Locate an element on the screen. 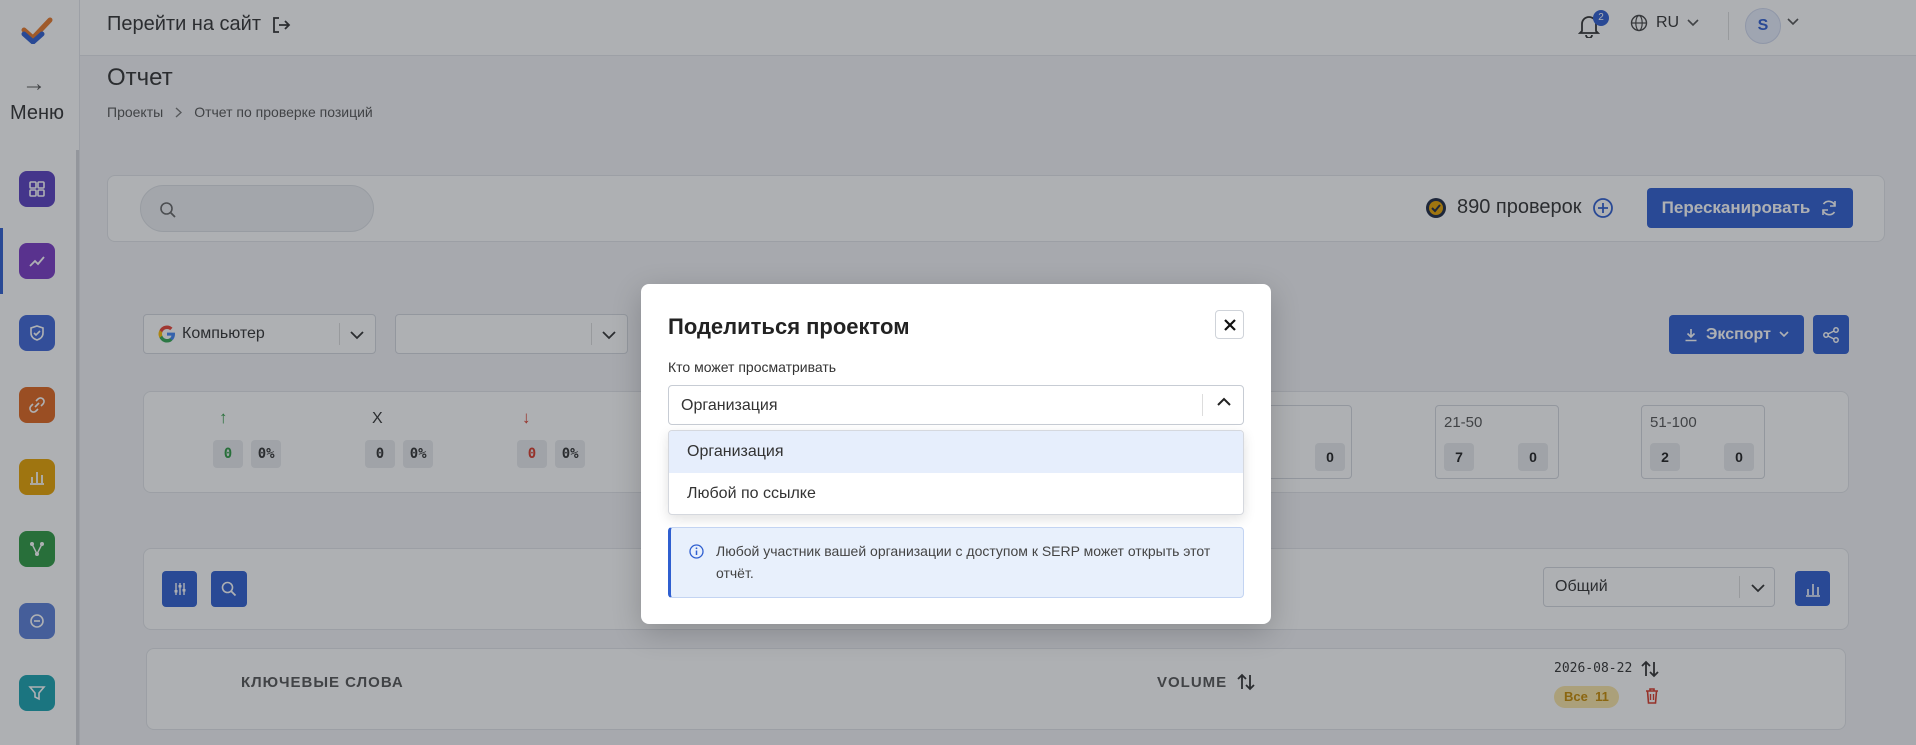  info-icon is located at coordinates (696, 551).